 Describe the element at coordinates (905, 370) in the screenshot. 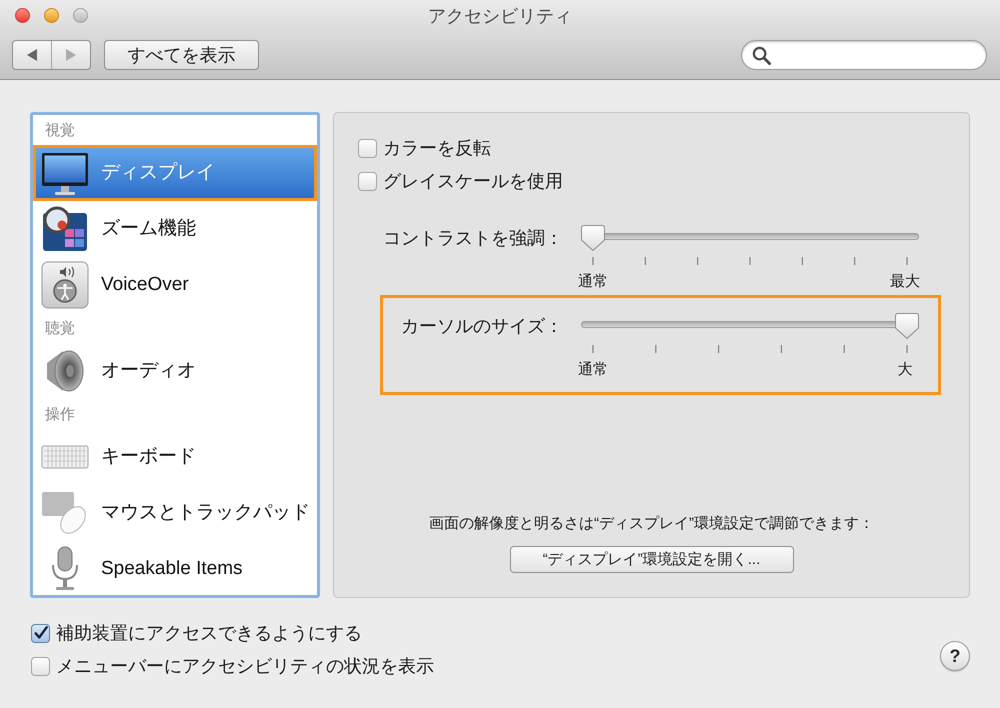

I see `slider-max-label: 大` at that location.